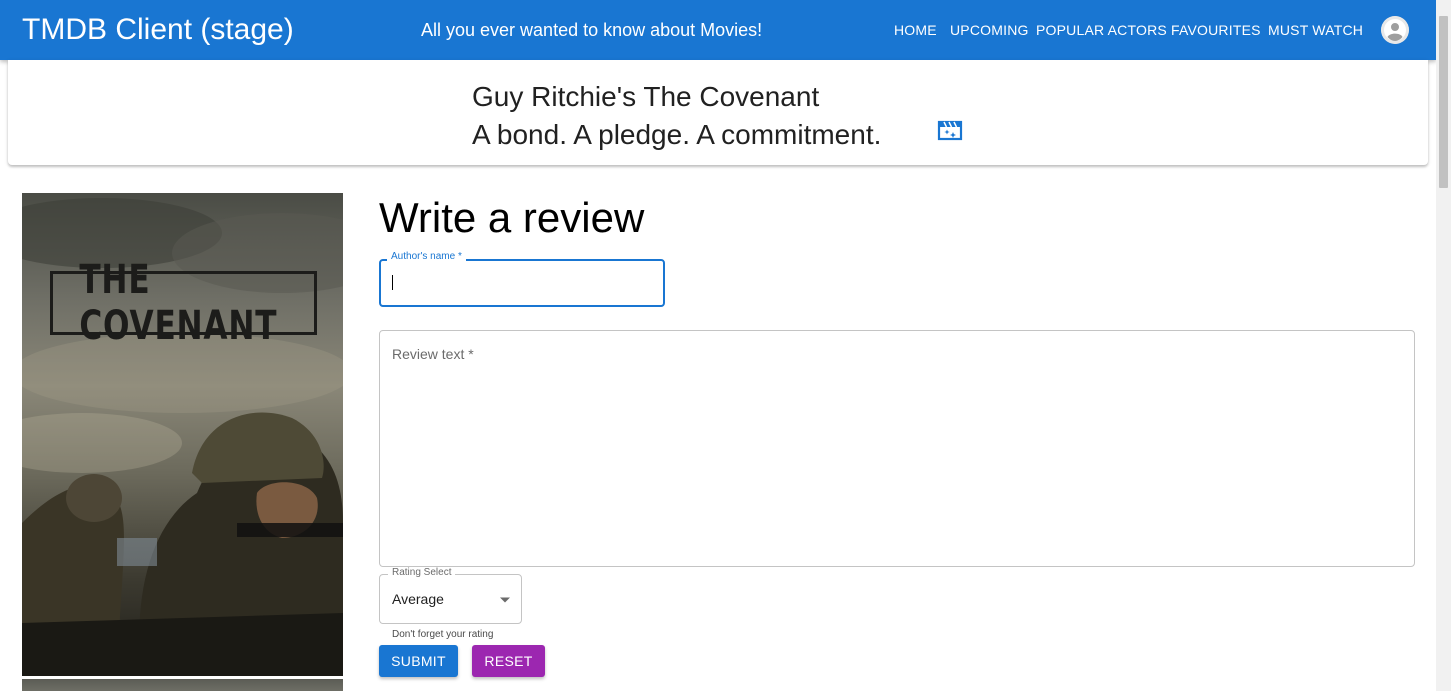 This screenshot has width=1451, height=691. What do you see at coordinates (1216, 30) in the screenshot?
I see `nav-favourites: Favourites` at bounding box center [1216, 30].